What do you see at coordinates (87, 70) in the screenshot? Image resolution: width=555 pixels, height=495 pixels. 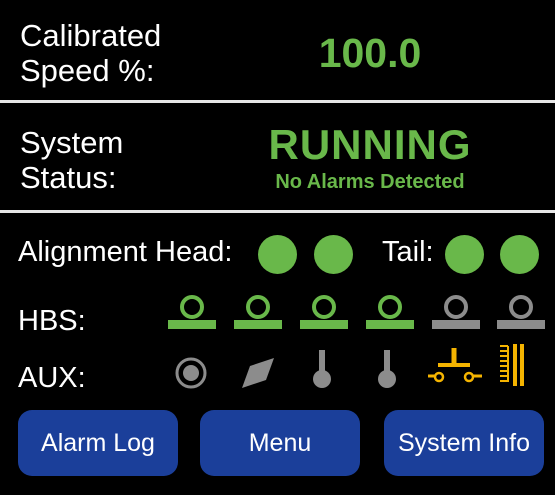 I see `speed-label-line2: Speed %:` at bounding box center [87, 70].